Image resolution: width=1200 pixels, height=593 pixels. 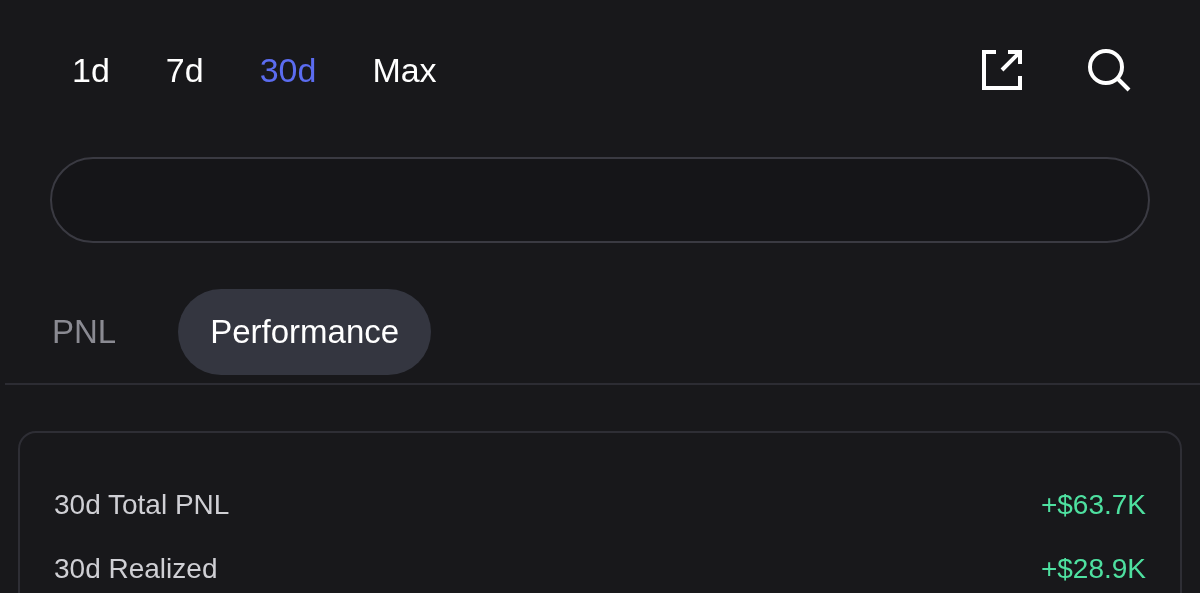 I want to click on period-tab: 7d, so click(x=184, y=70).